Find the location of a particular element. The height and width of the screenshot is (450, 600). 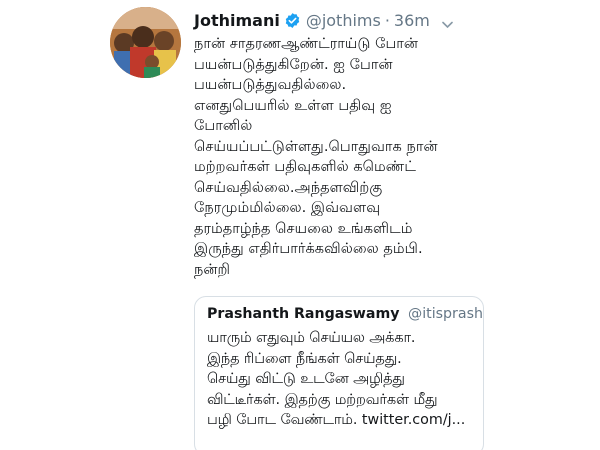

tweet-text-line: நன்றி is located at coordinates (212, 269).